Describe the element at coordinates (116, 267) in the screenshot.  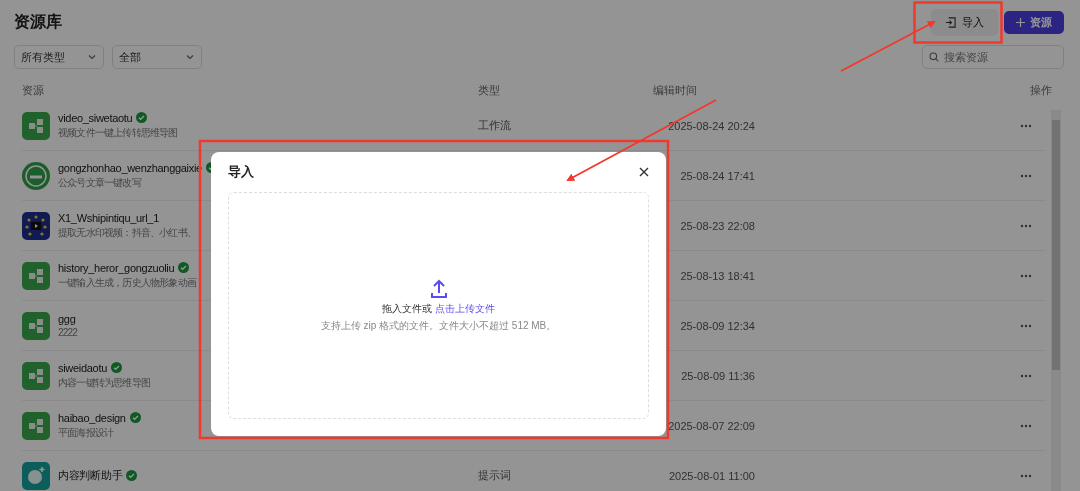
I see `resource-name: history_heror_gongzuoliu` at that location.